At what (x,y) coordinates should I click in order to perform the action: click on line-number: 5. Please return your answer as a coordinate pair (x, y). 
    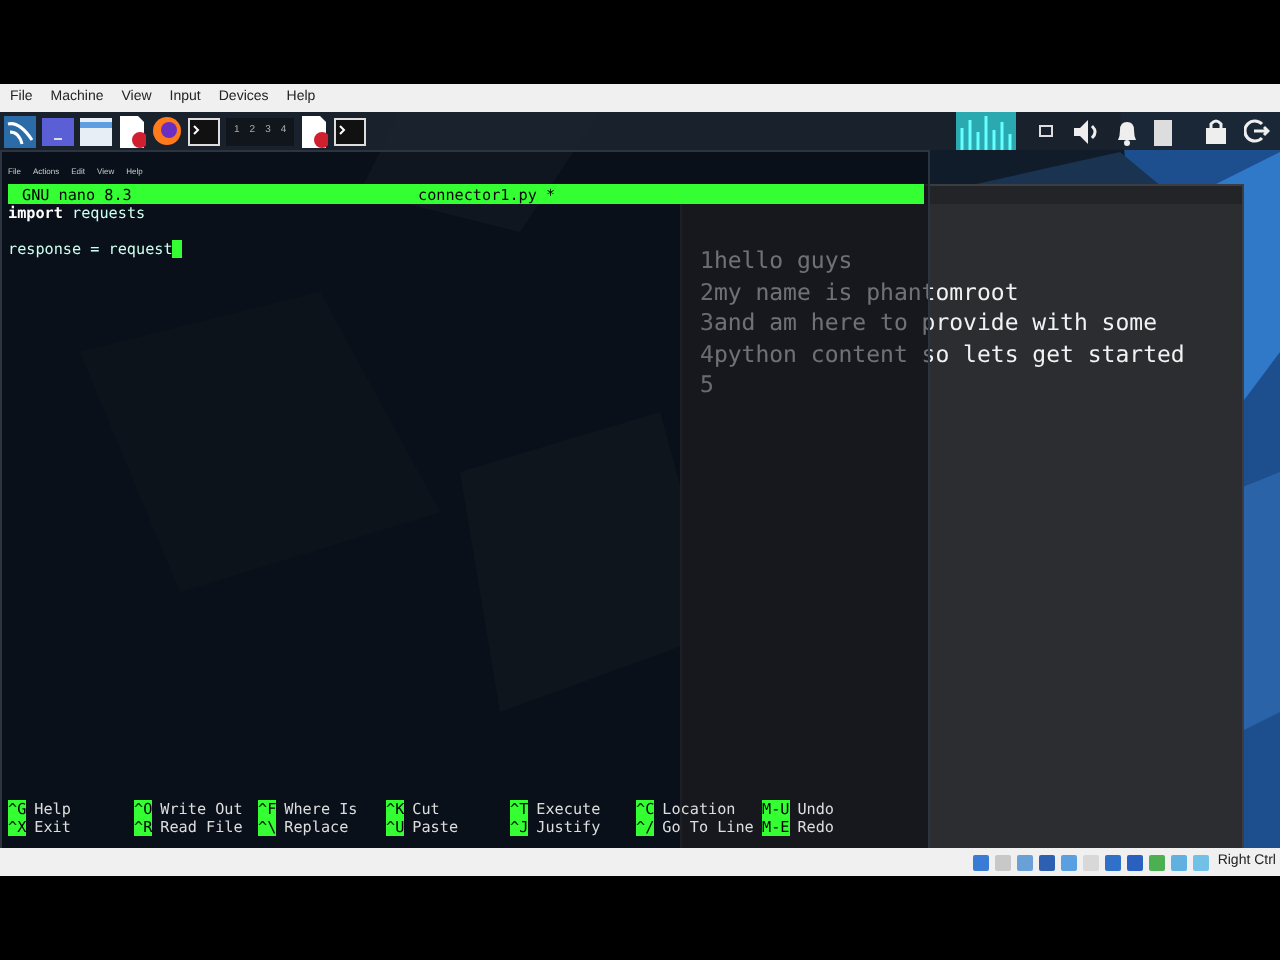
    Looking at the image, I should click on (707, 385).